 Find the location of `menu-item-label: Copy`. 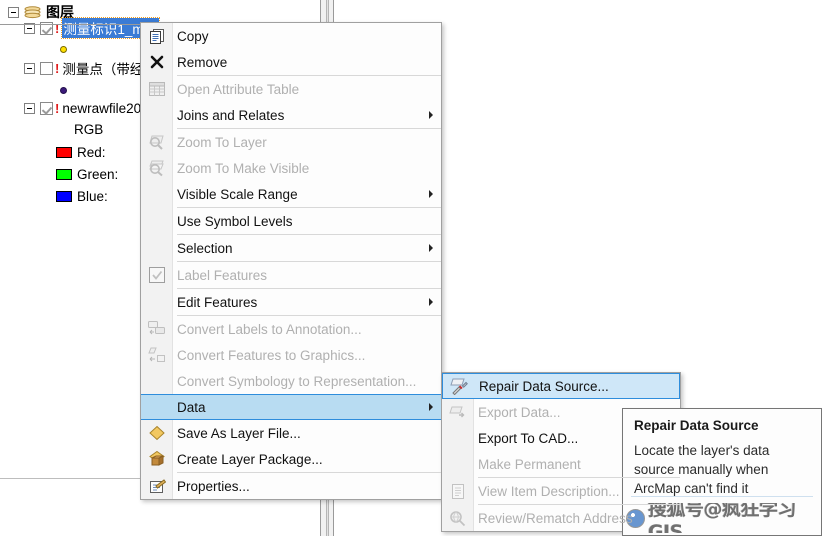

menu-item-label: Copy is located at coordinates (193, 36).